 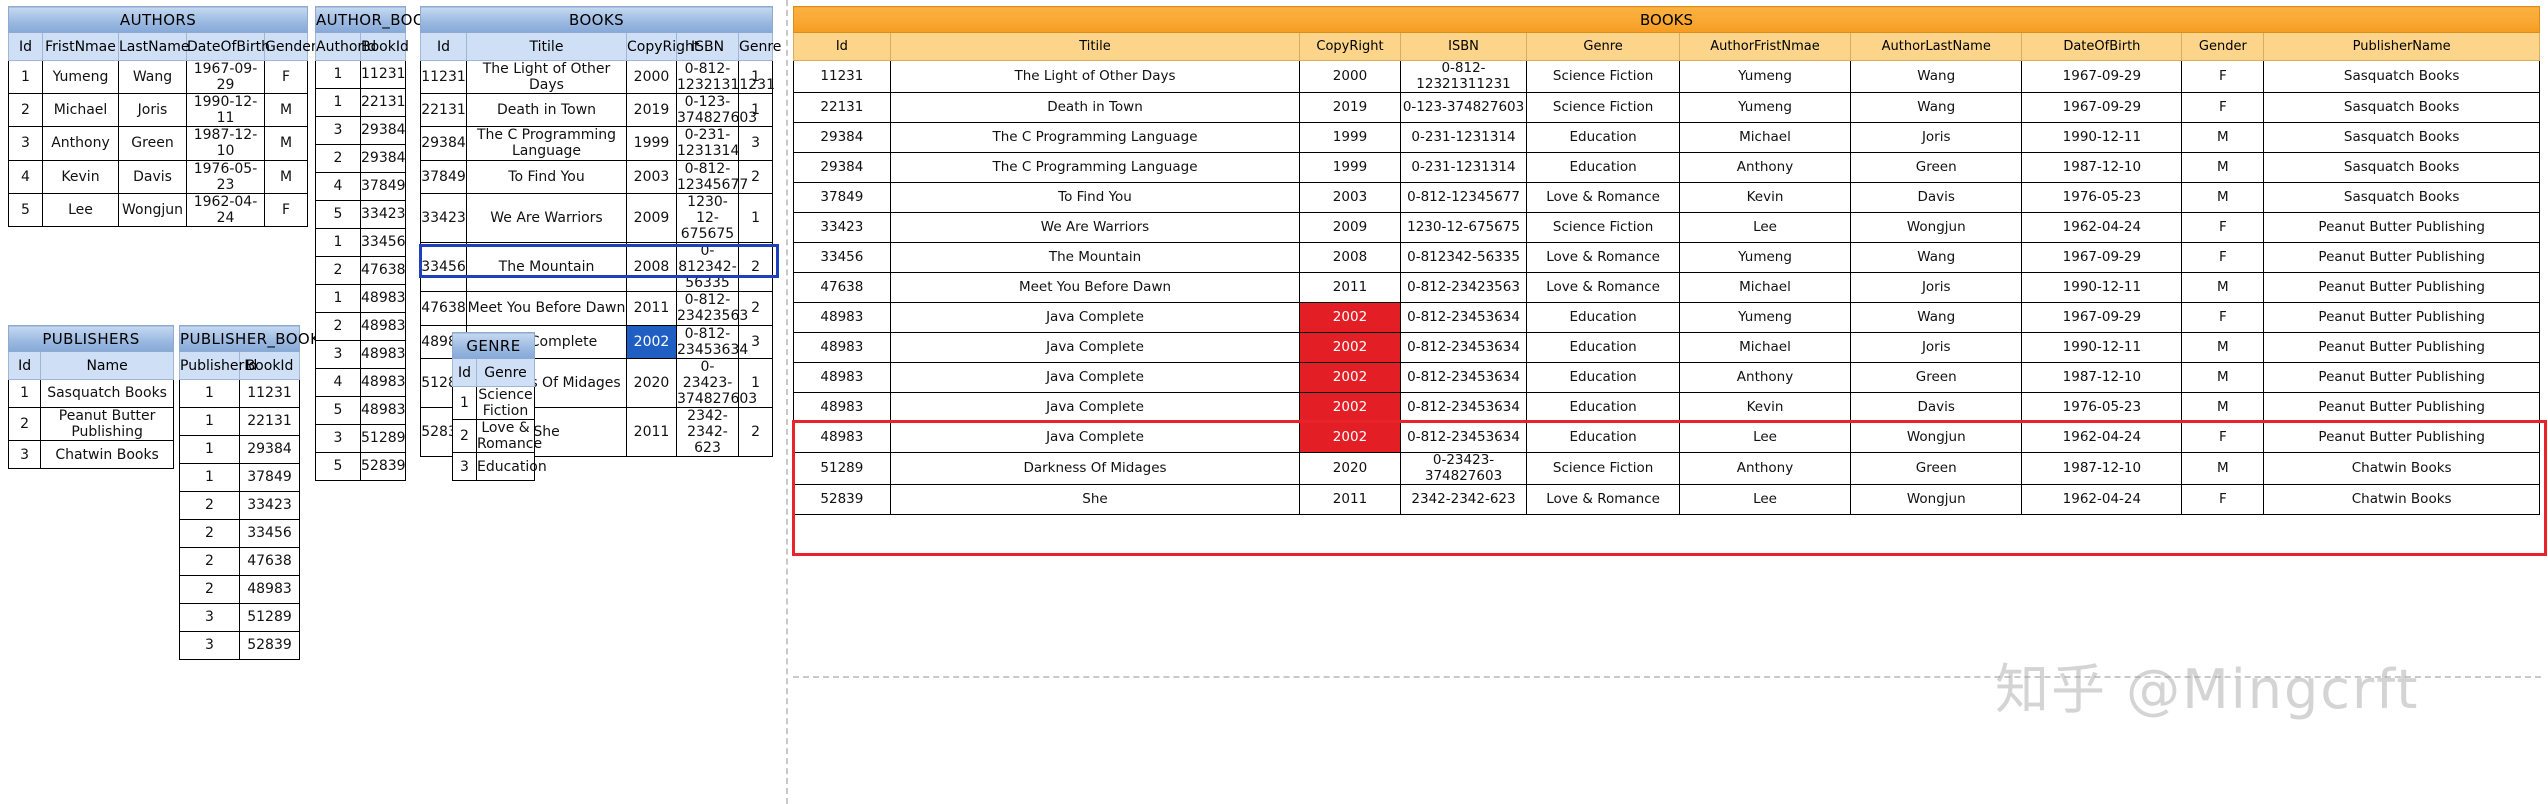 I want to click on authors-col-fristnmae: FristNmae, so click(x=80, y=46).